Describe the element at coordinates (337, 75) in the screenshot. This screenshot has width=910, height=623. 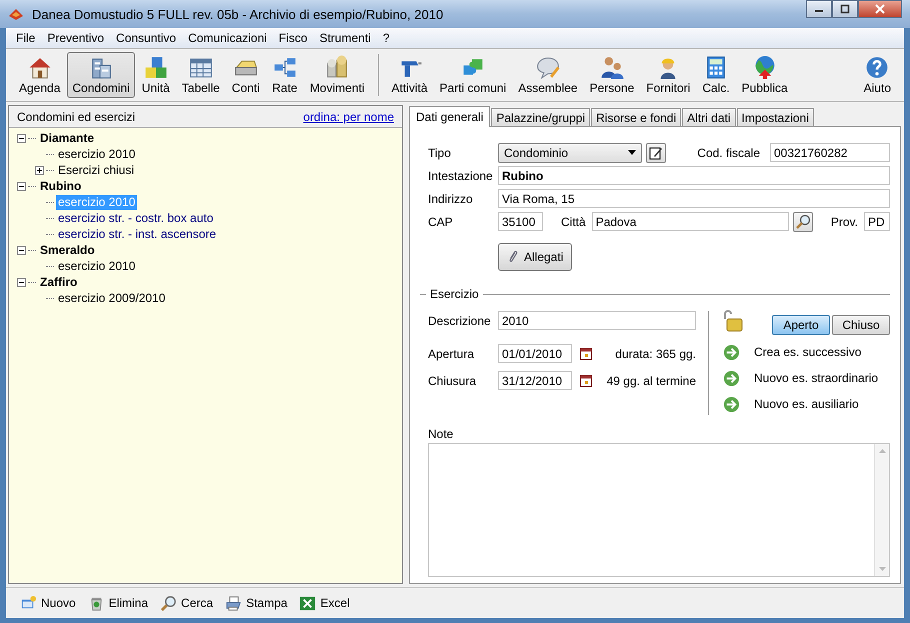
I see `toolbar-button: Movimenti` at that location.